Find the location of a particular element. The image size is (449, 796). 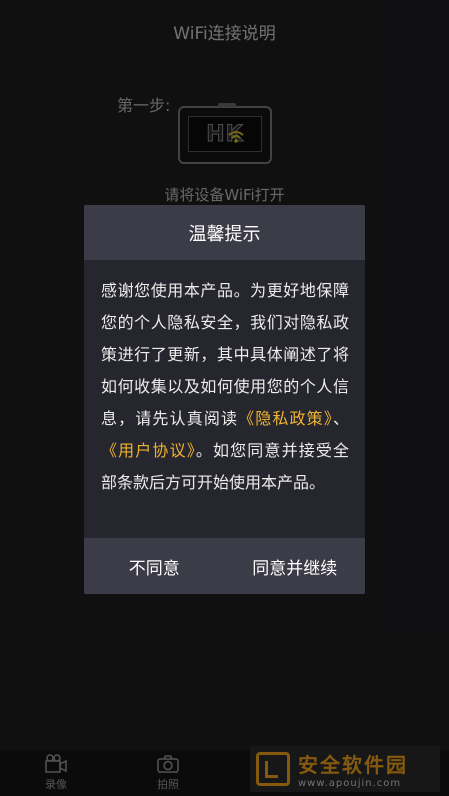

dialog-actions: 不同意 同意并继续 is located at coordinates (224, 566).